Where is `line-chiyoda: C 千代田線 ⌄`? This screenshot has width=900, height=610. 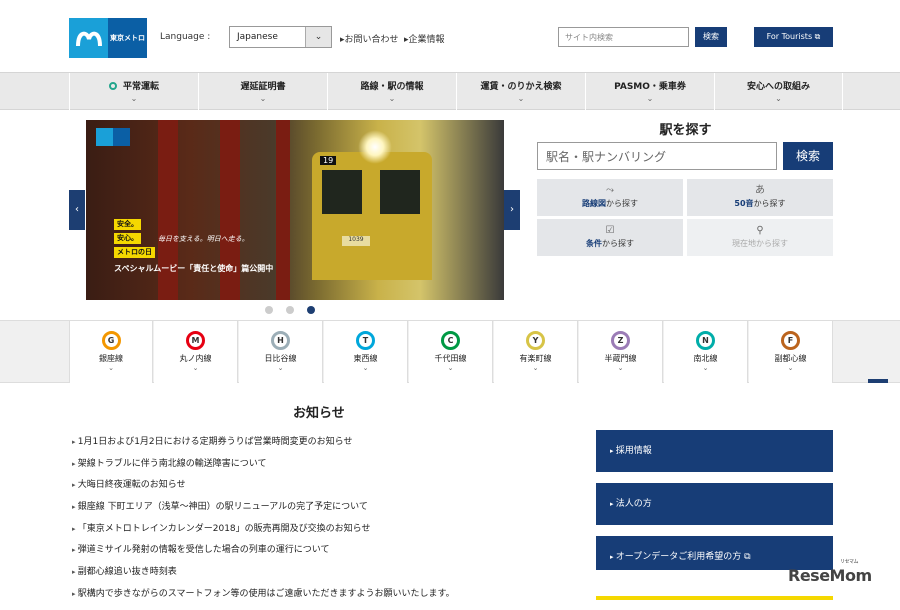
line-chiyoda: C 千代田線 ⌄ is located at coordinates (451, 352).